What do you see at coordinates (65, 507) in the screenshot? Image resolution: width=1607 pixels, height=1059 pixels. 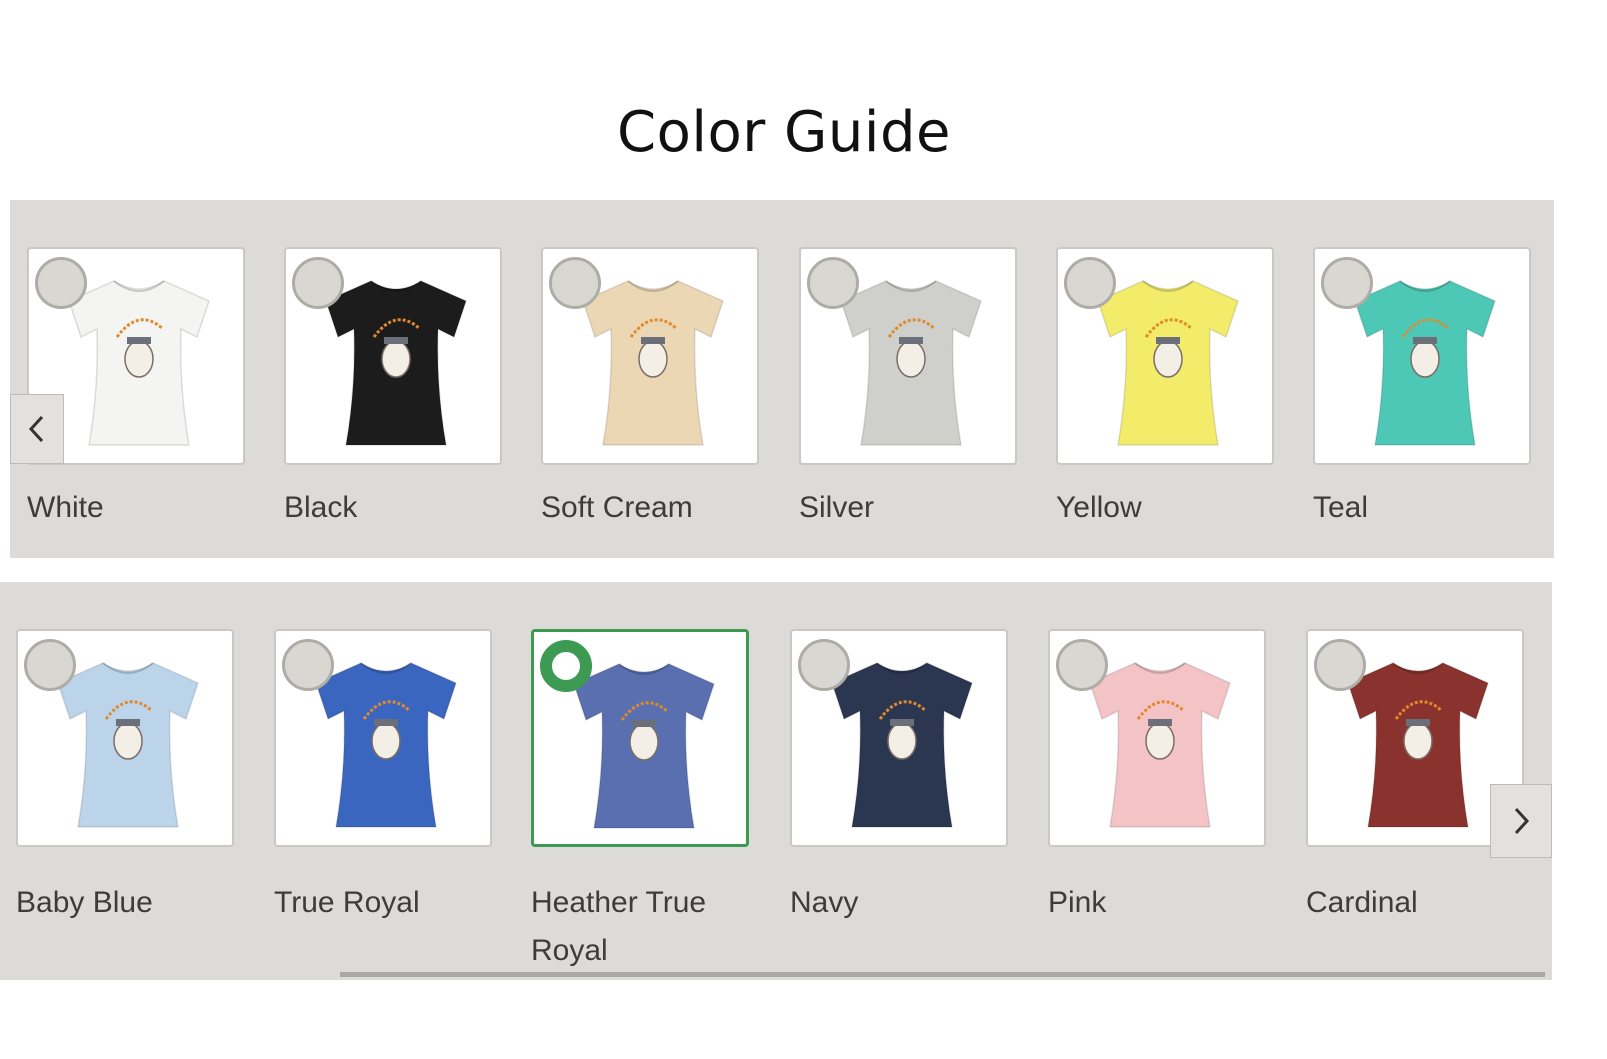 I see `color-swatch-label: White` at bounding box center [65, 507].